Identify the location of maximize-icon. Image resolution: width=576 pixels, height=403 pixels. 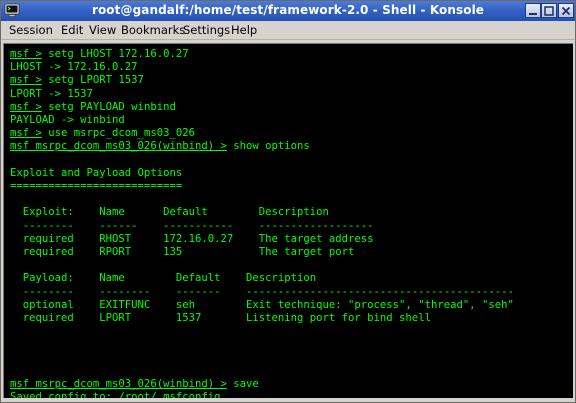
(549, 10).